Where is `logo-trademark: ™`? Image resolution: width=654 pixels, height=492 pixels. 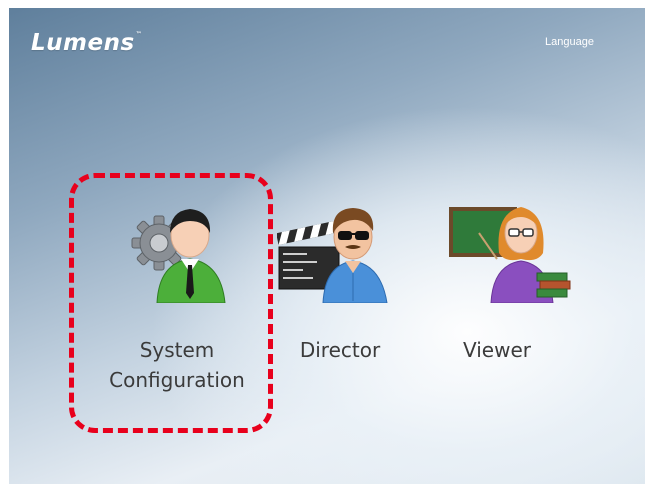
logo-trademark: ™ is located at coordinates (139, 34).